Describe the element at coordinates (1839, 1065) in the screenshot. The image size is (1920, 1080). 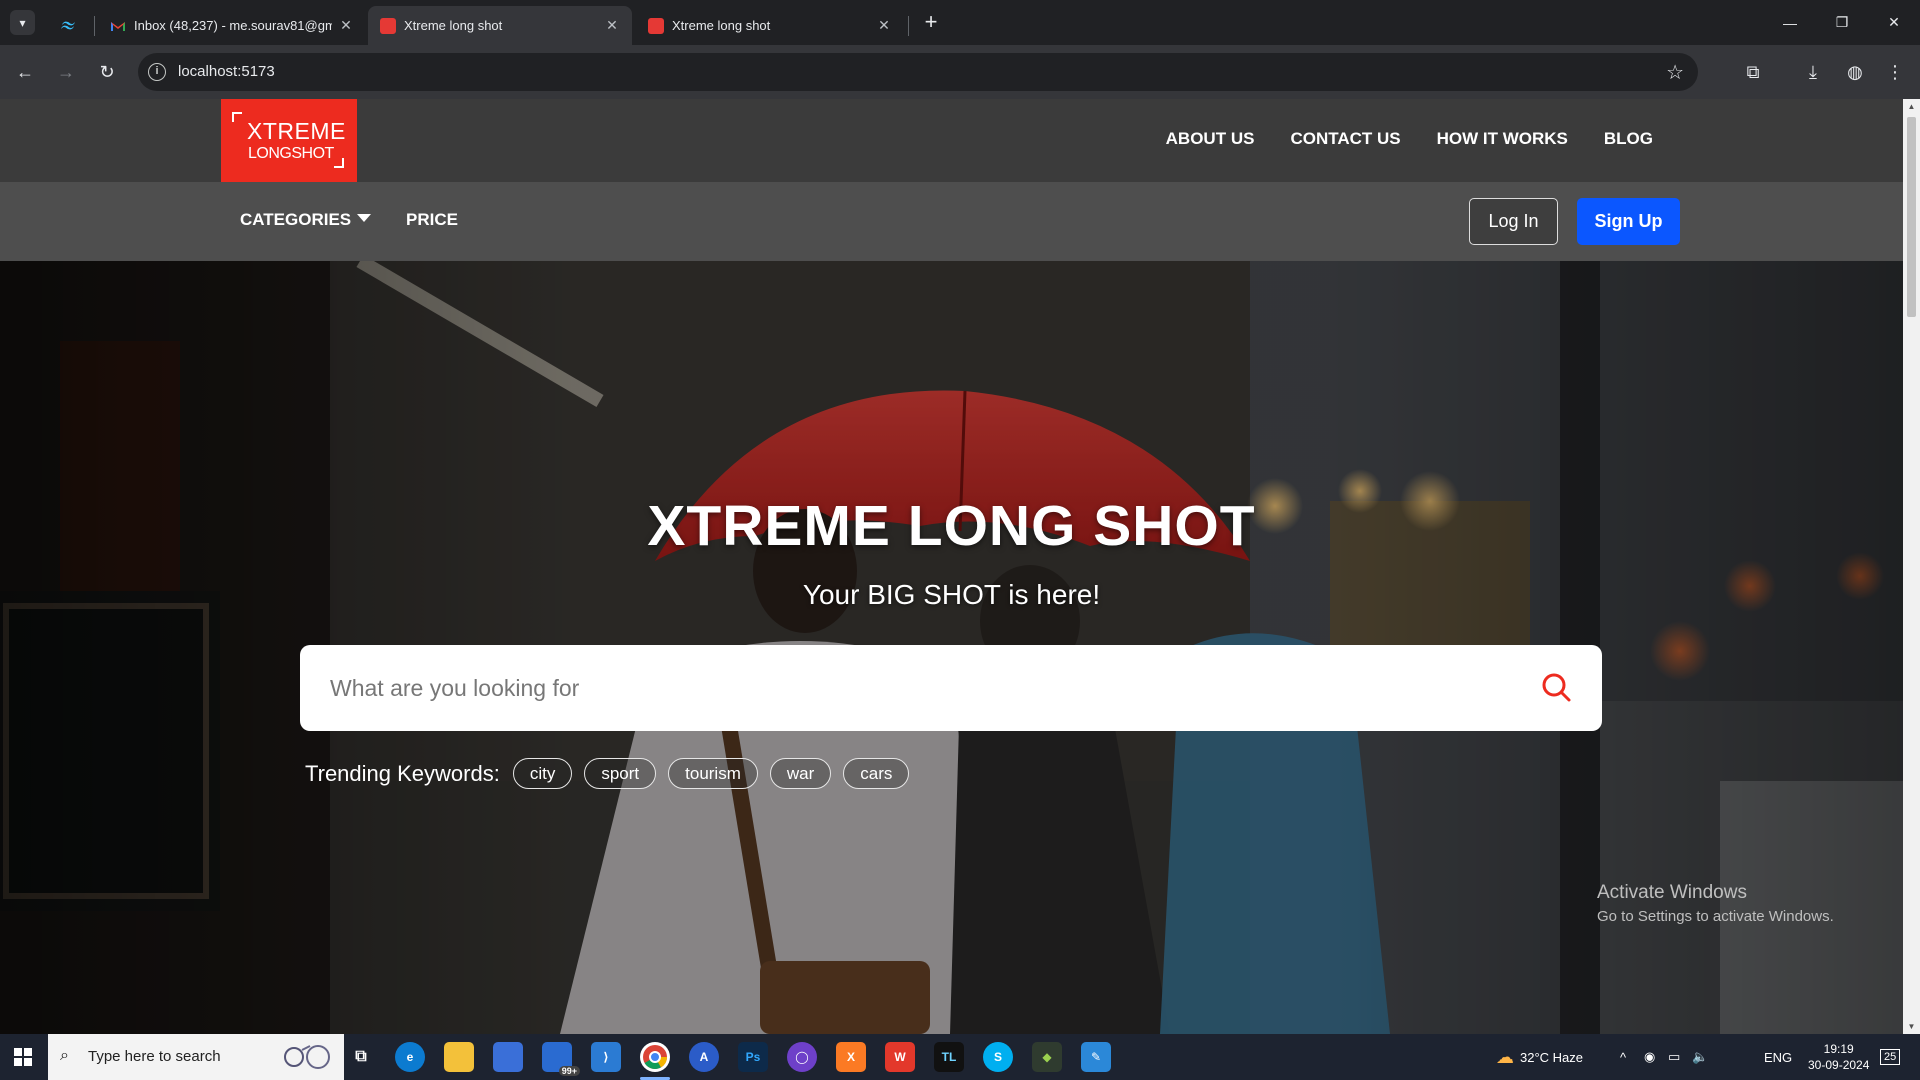
I see `clock-date: 30-09-2024` at that location.